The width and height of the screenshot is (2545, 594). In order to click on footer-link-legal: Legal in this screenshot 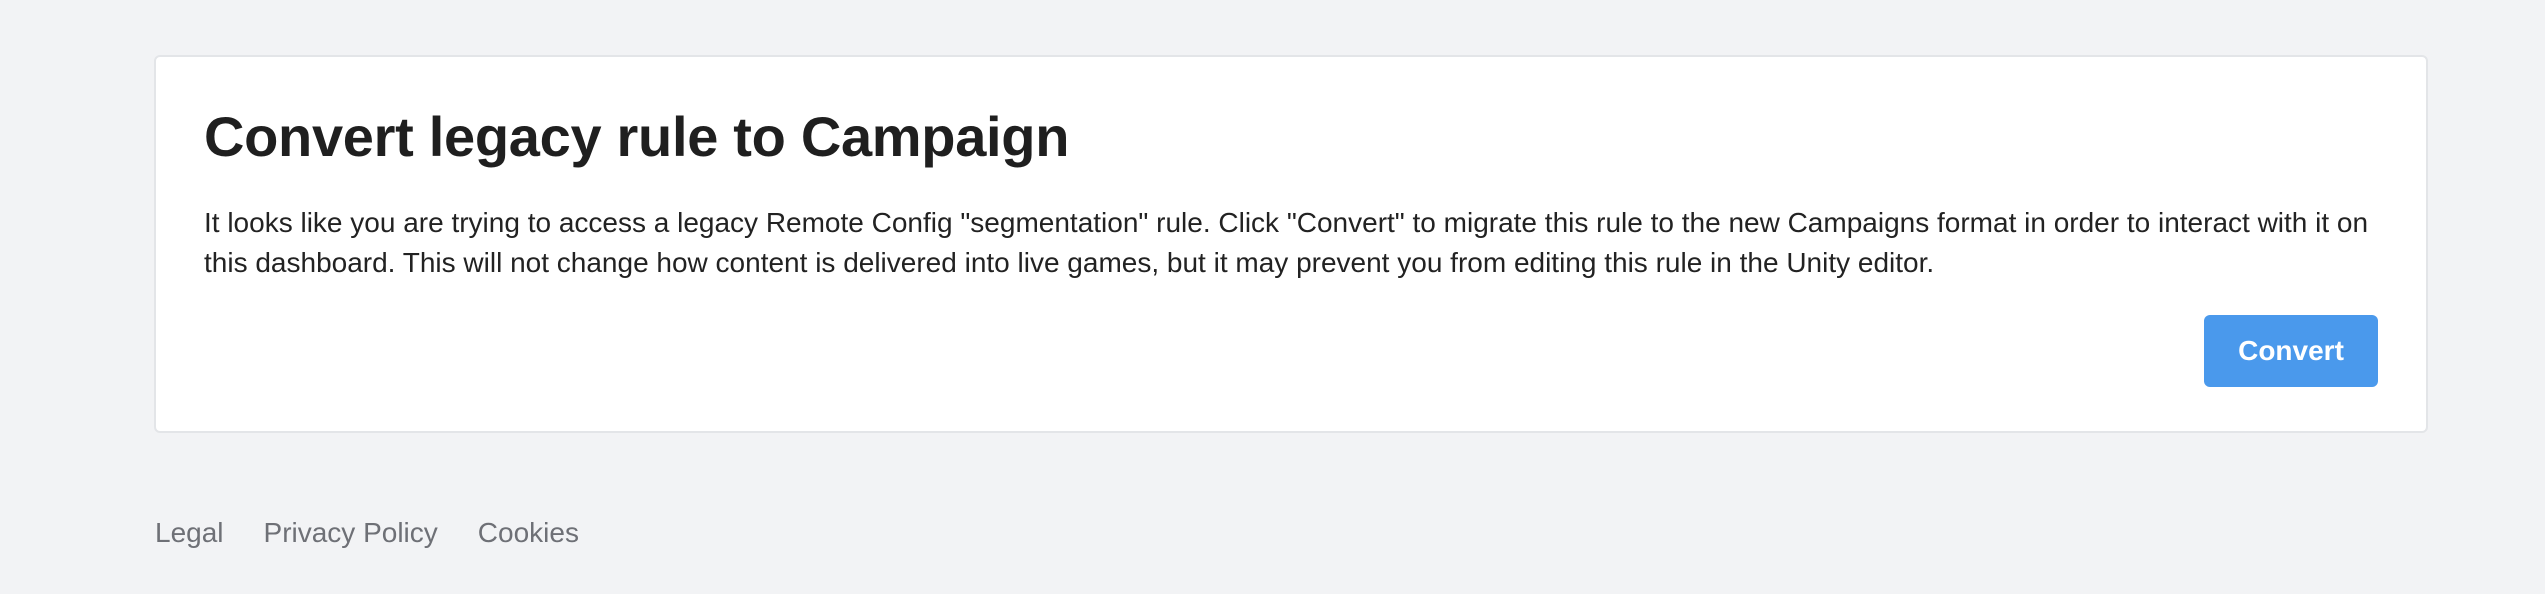, I will do `click(189, 533)`.